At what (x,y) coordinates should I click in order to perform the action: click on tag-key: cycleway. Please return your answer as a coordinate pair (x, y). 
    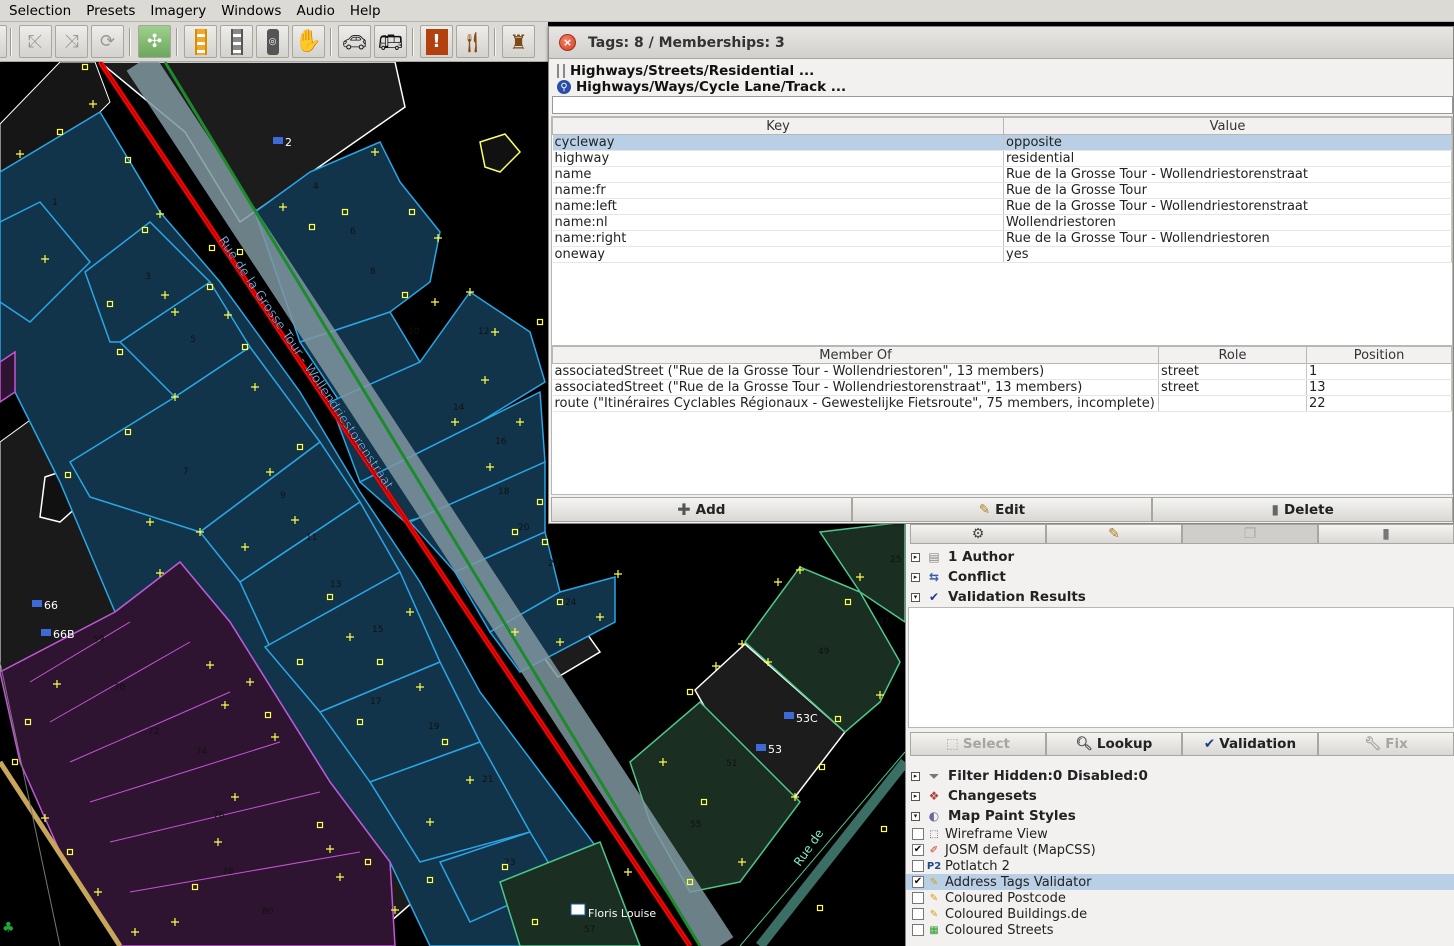
    Looking at the image, I should click on (778, 143).